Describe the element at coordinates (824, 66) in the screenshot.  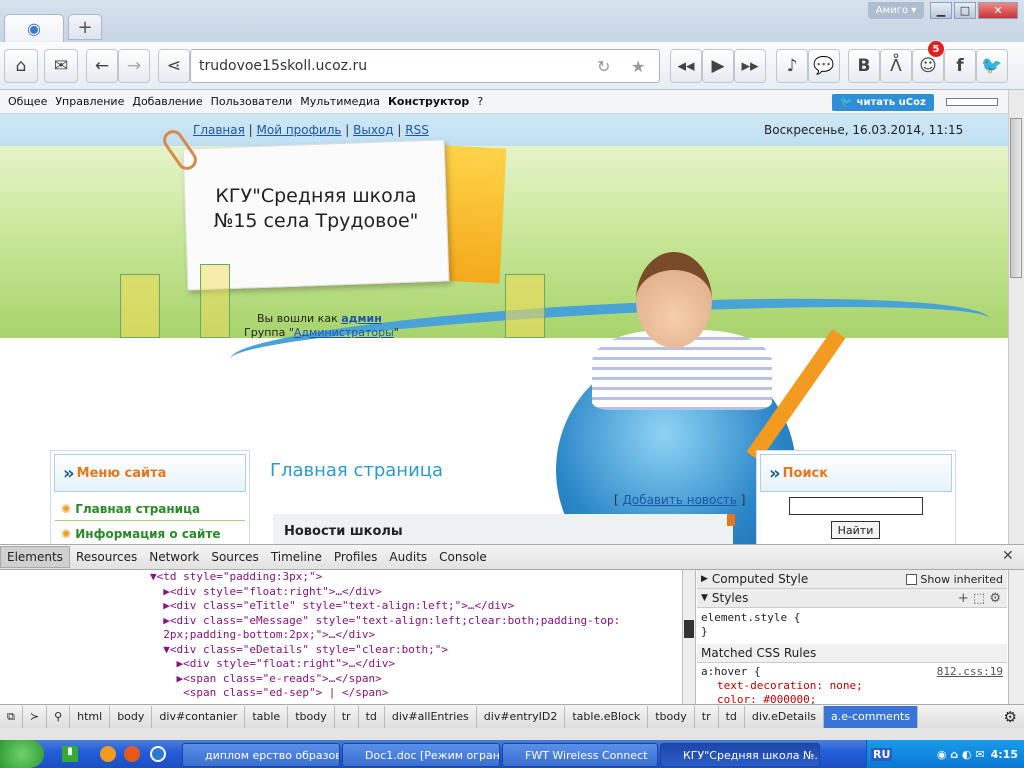
I see `chat-button: 💬` at that location.